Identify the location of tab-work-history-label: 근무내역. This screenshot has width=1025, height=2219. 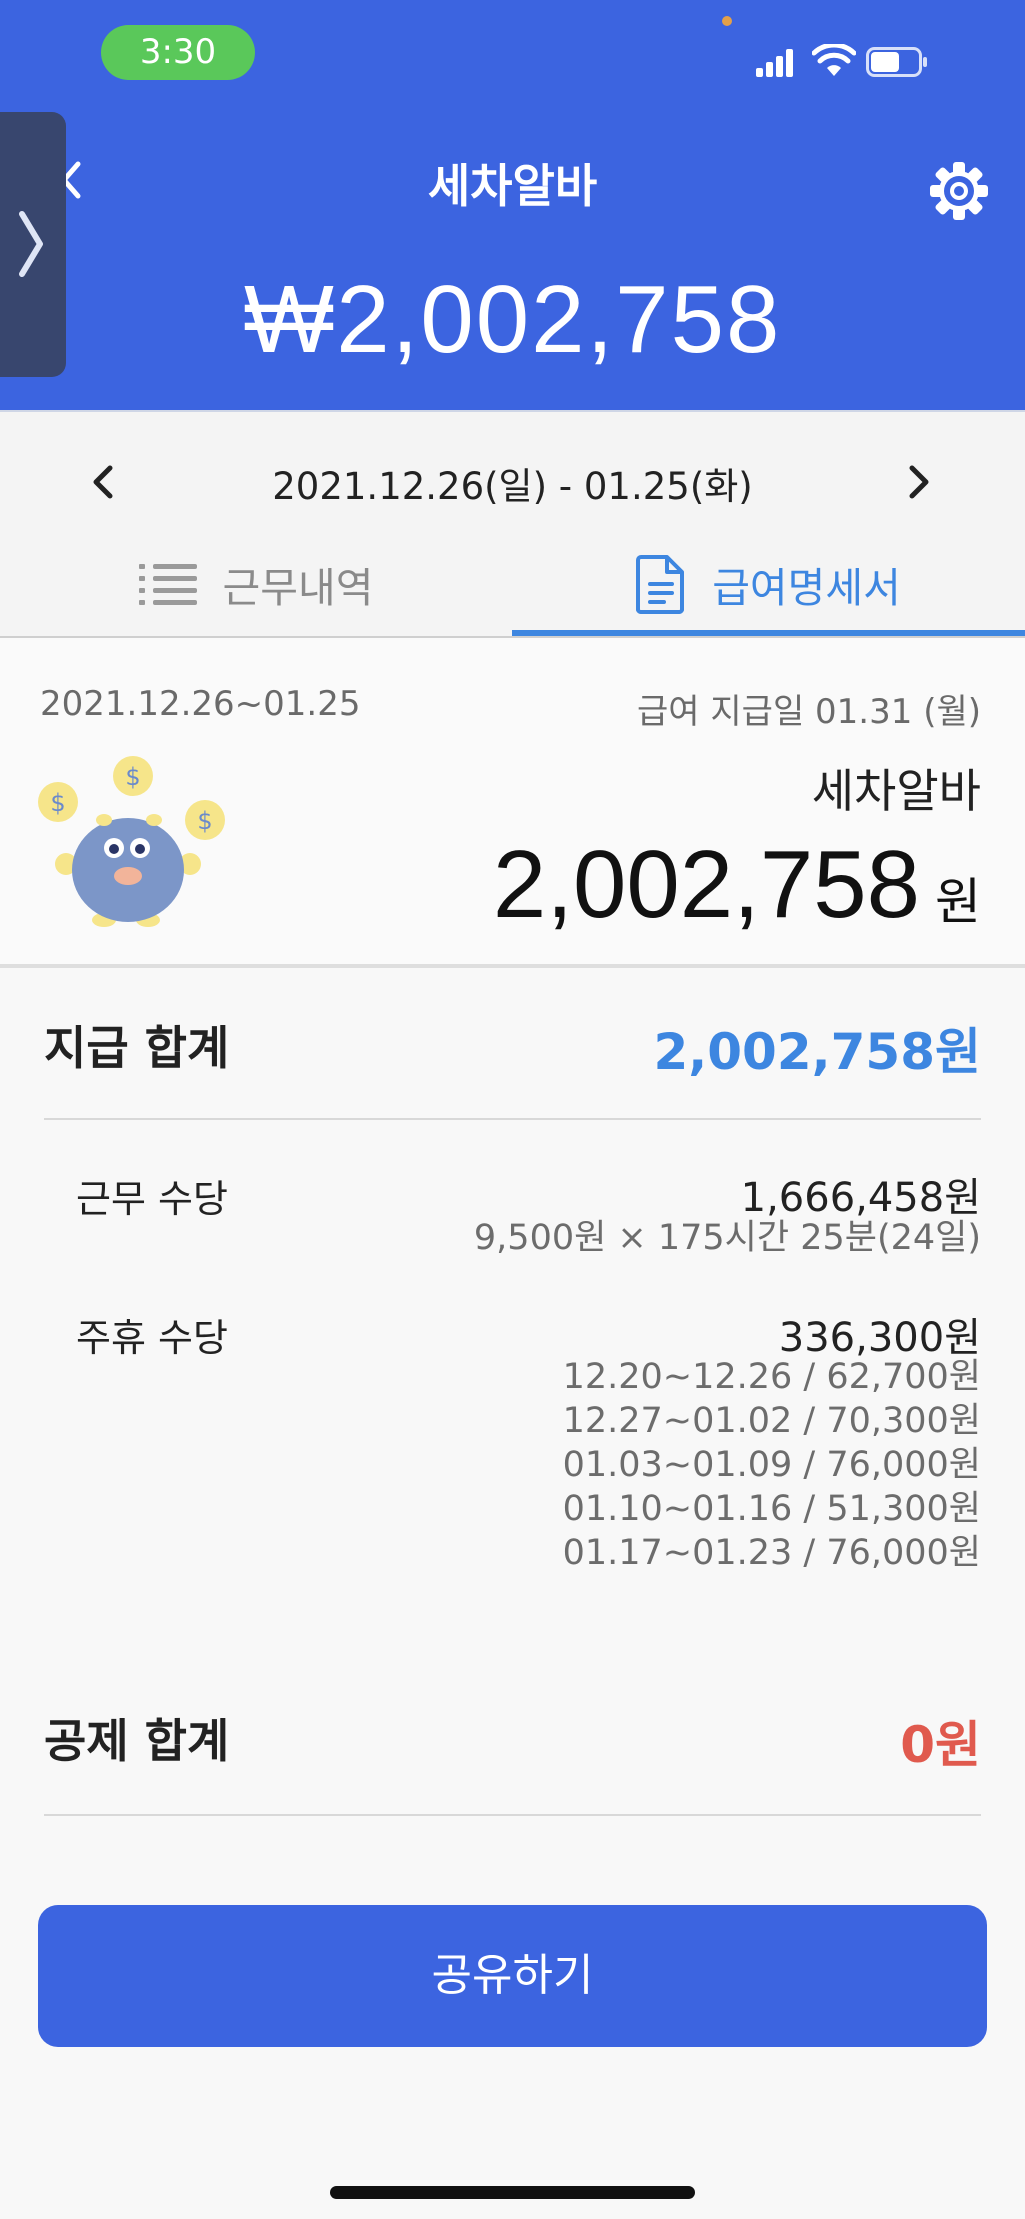
(298, 588).